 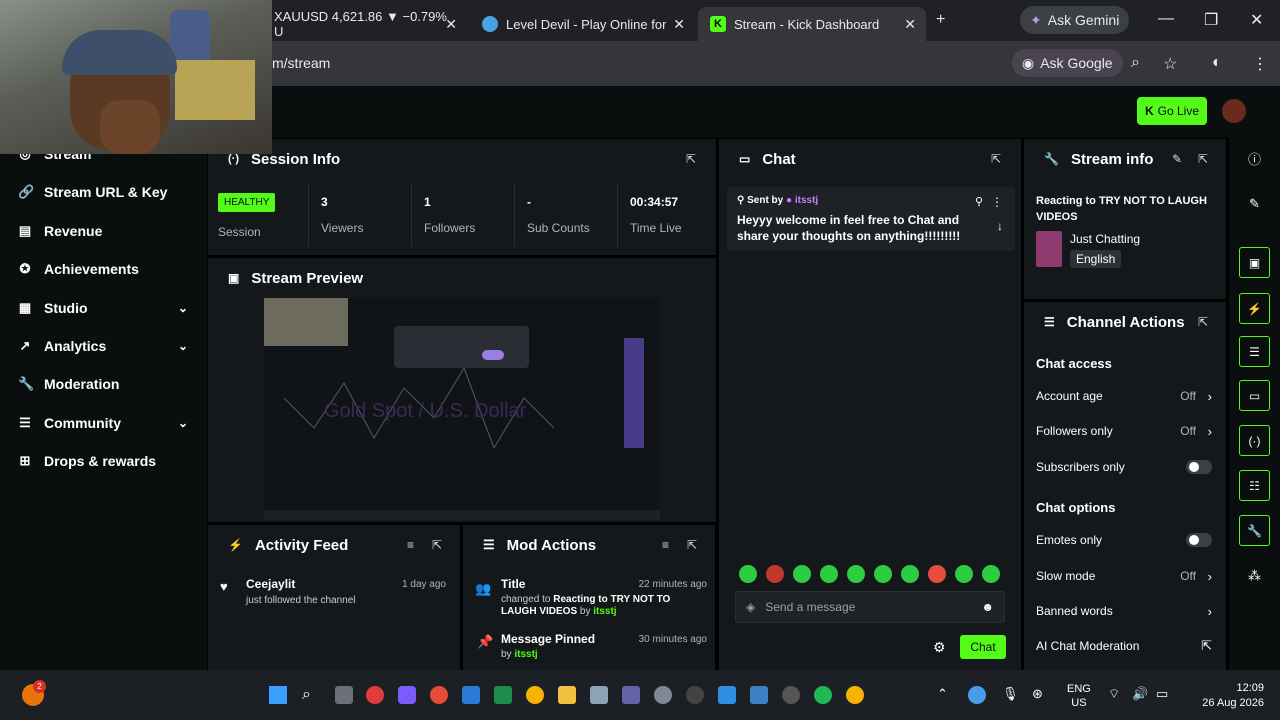 I want to click on tab-xauusd: XAUUSD 4,621.86 ▼ −0.79% U ✕, so click(x=364, y=24).